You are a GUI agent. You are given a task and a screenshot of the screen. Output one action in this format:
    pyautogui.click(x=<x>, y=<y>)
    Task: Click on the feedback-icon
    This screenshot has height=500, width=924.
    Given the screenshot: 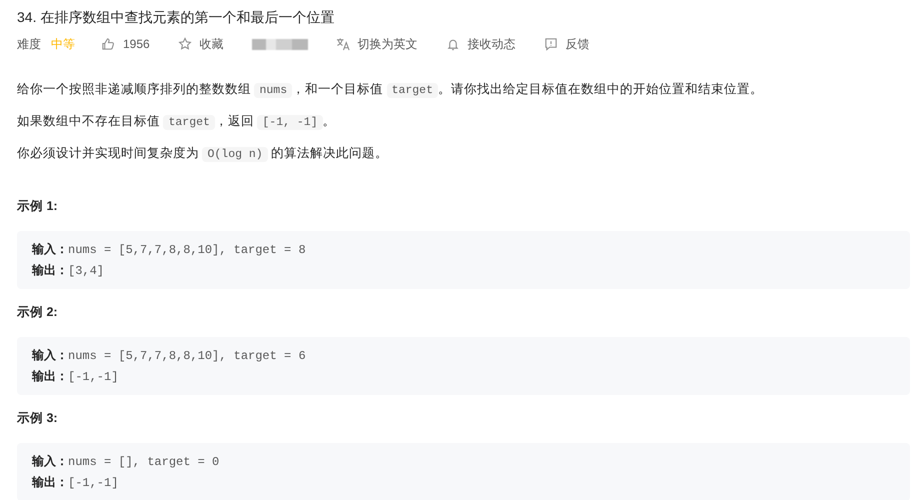 What is the action you would take?
    pyautogui.click(x=551, y=44)
    